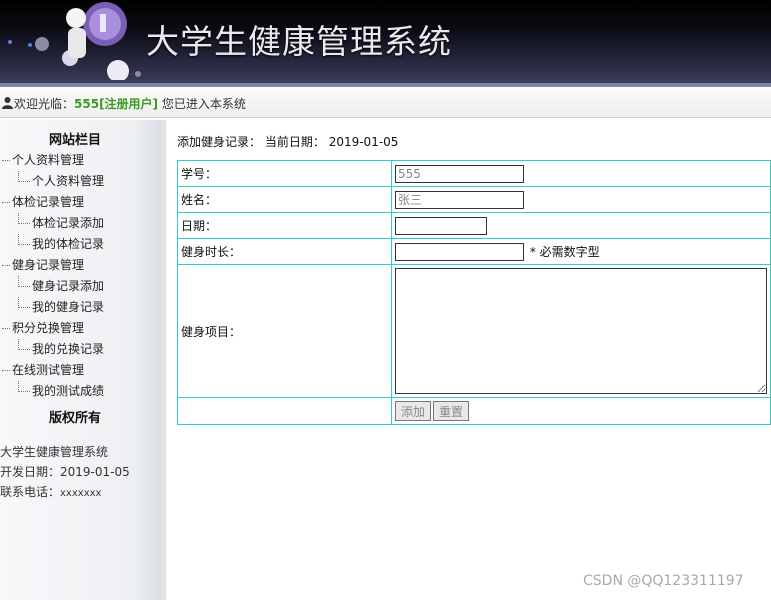 The width and height of the screenshot is (771, 600). What do you see at coordinates (284, 331) in the screenshot?
I see `project-label: 健身项目：` at bounding box center [284, 331].